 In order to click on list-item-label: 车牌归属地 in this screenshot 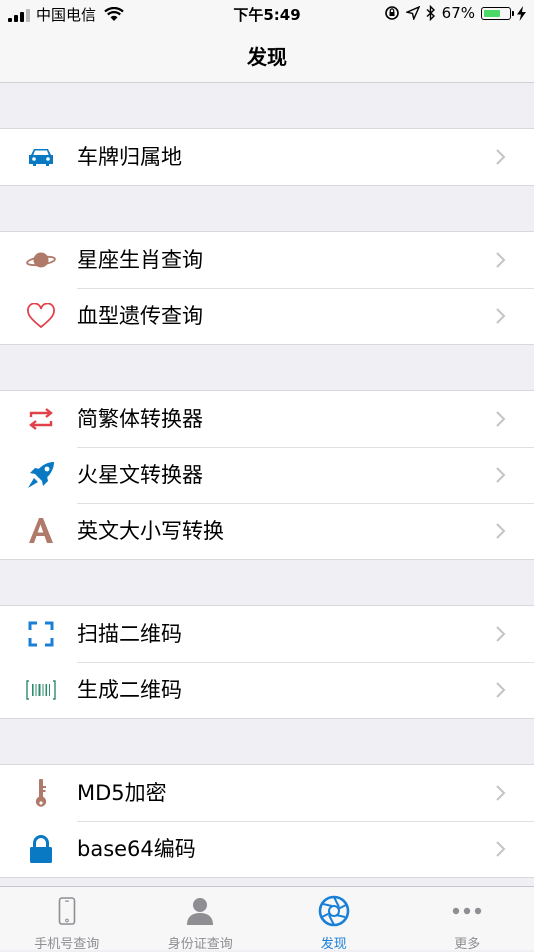, I will do `click(129, 157)`.